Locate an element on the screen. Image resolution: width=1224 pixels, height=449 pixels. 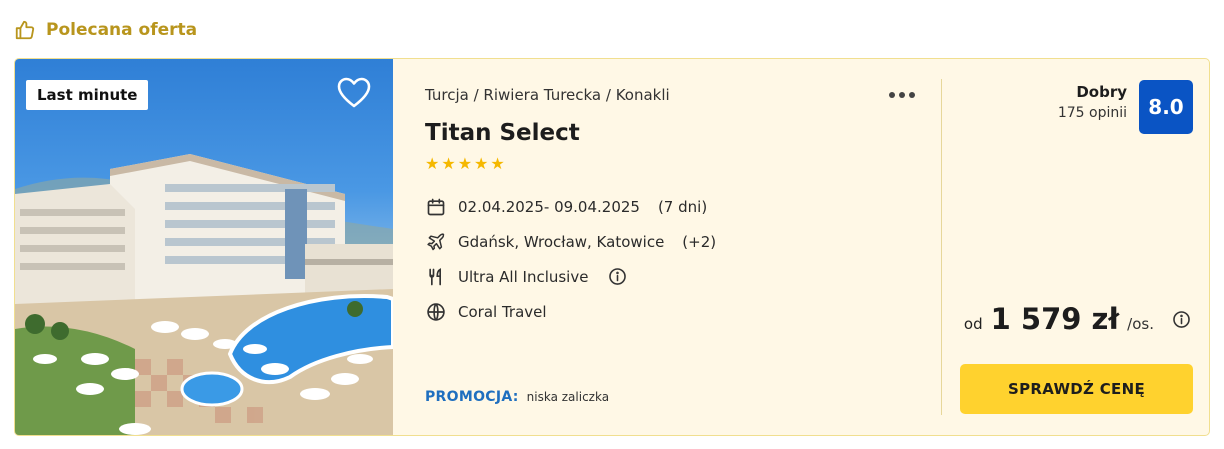
departure-airports-row: Gdańsk, Wrocław, Katowice (+2) is located at coordinates (570, 241).